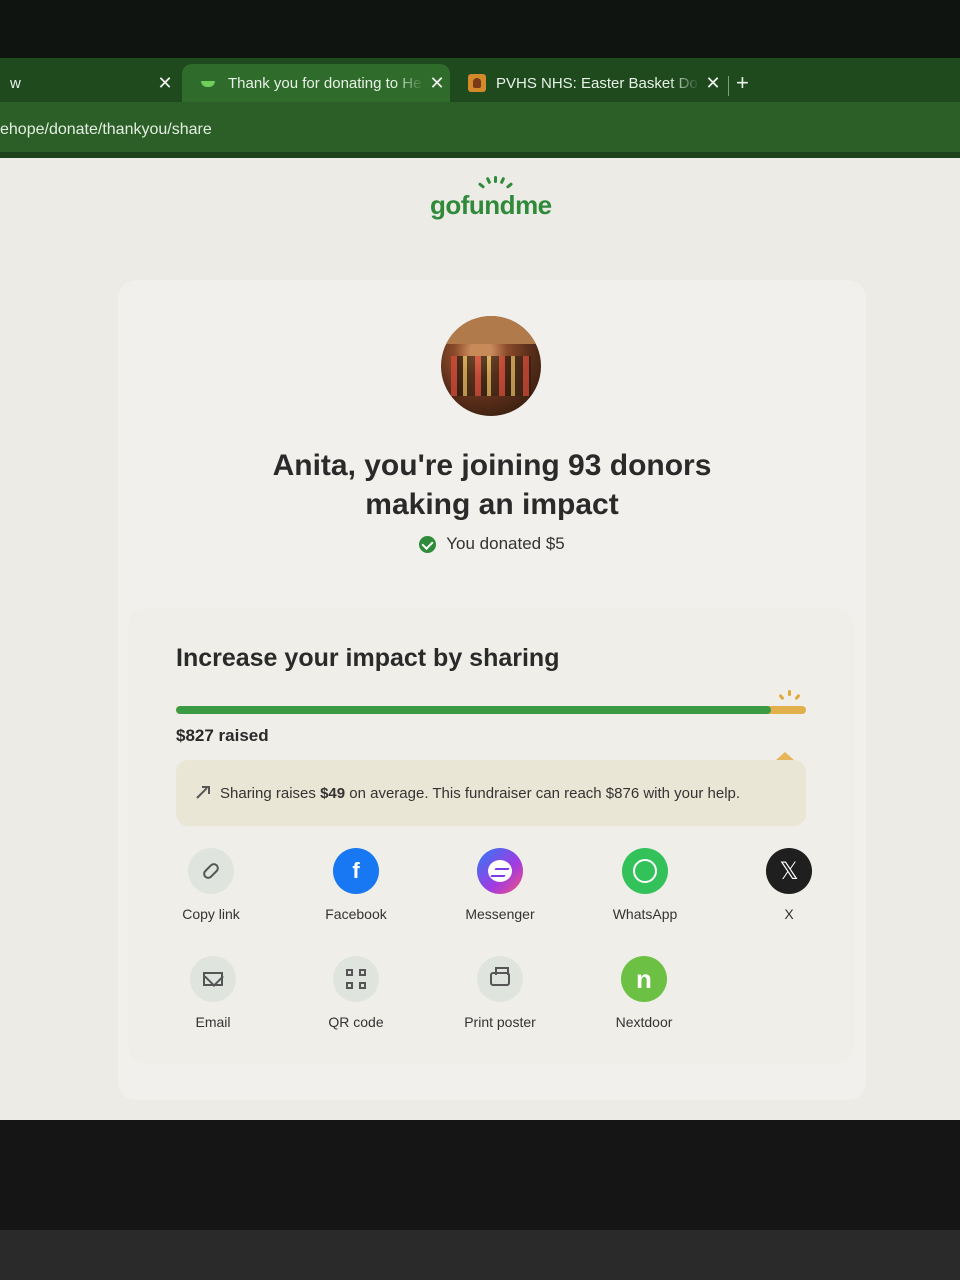  Describe the element at coordinates (495, 183) in the screenshot. I see `logo-sun-icon` at that location.